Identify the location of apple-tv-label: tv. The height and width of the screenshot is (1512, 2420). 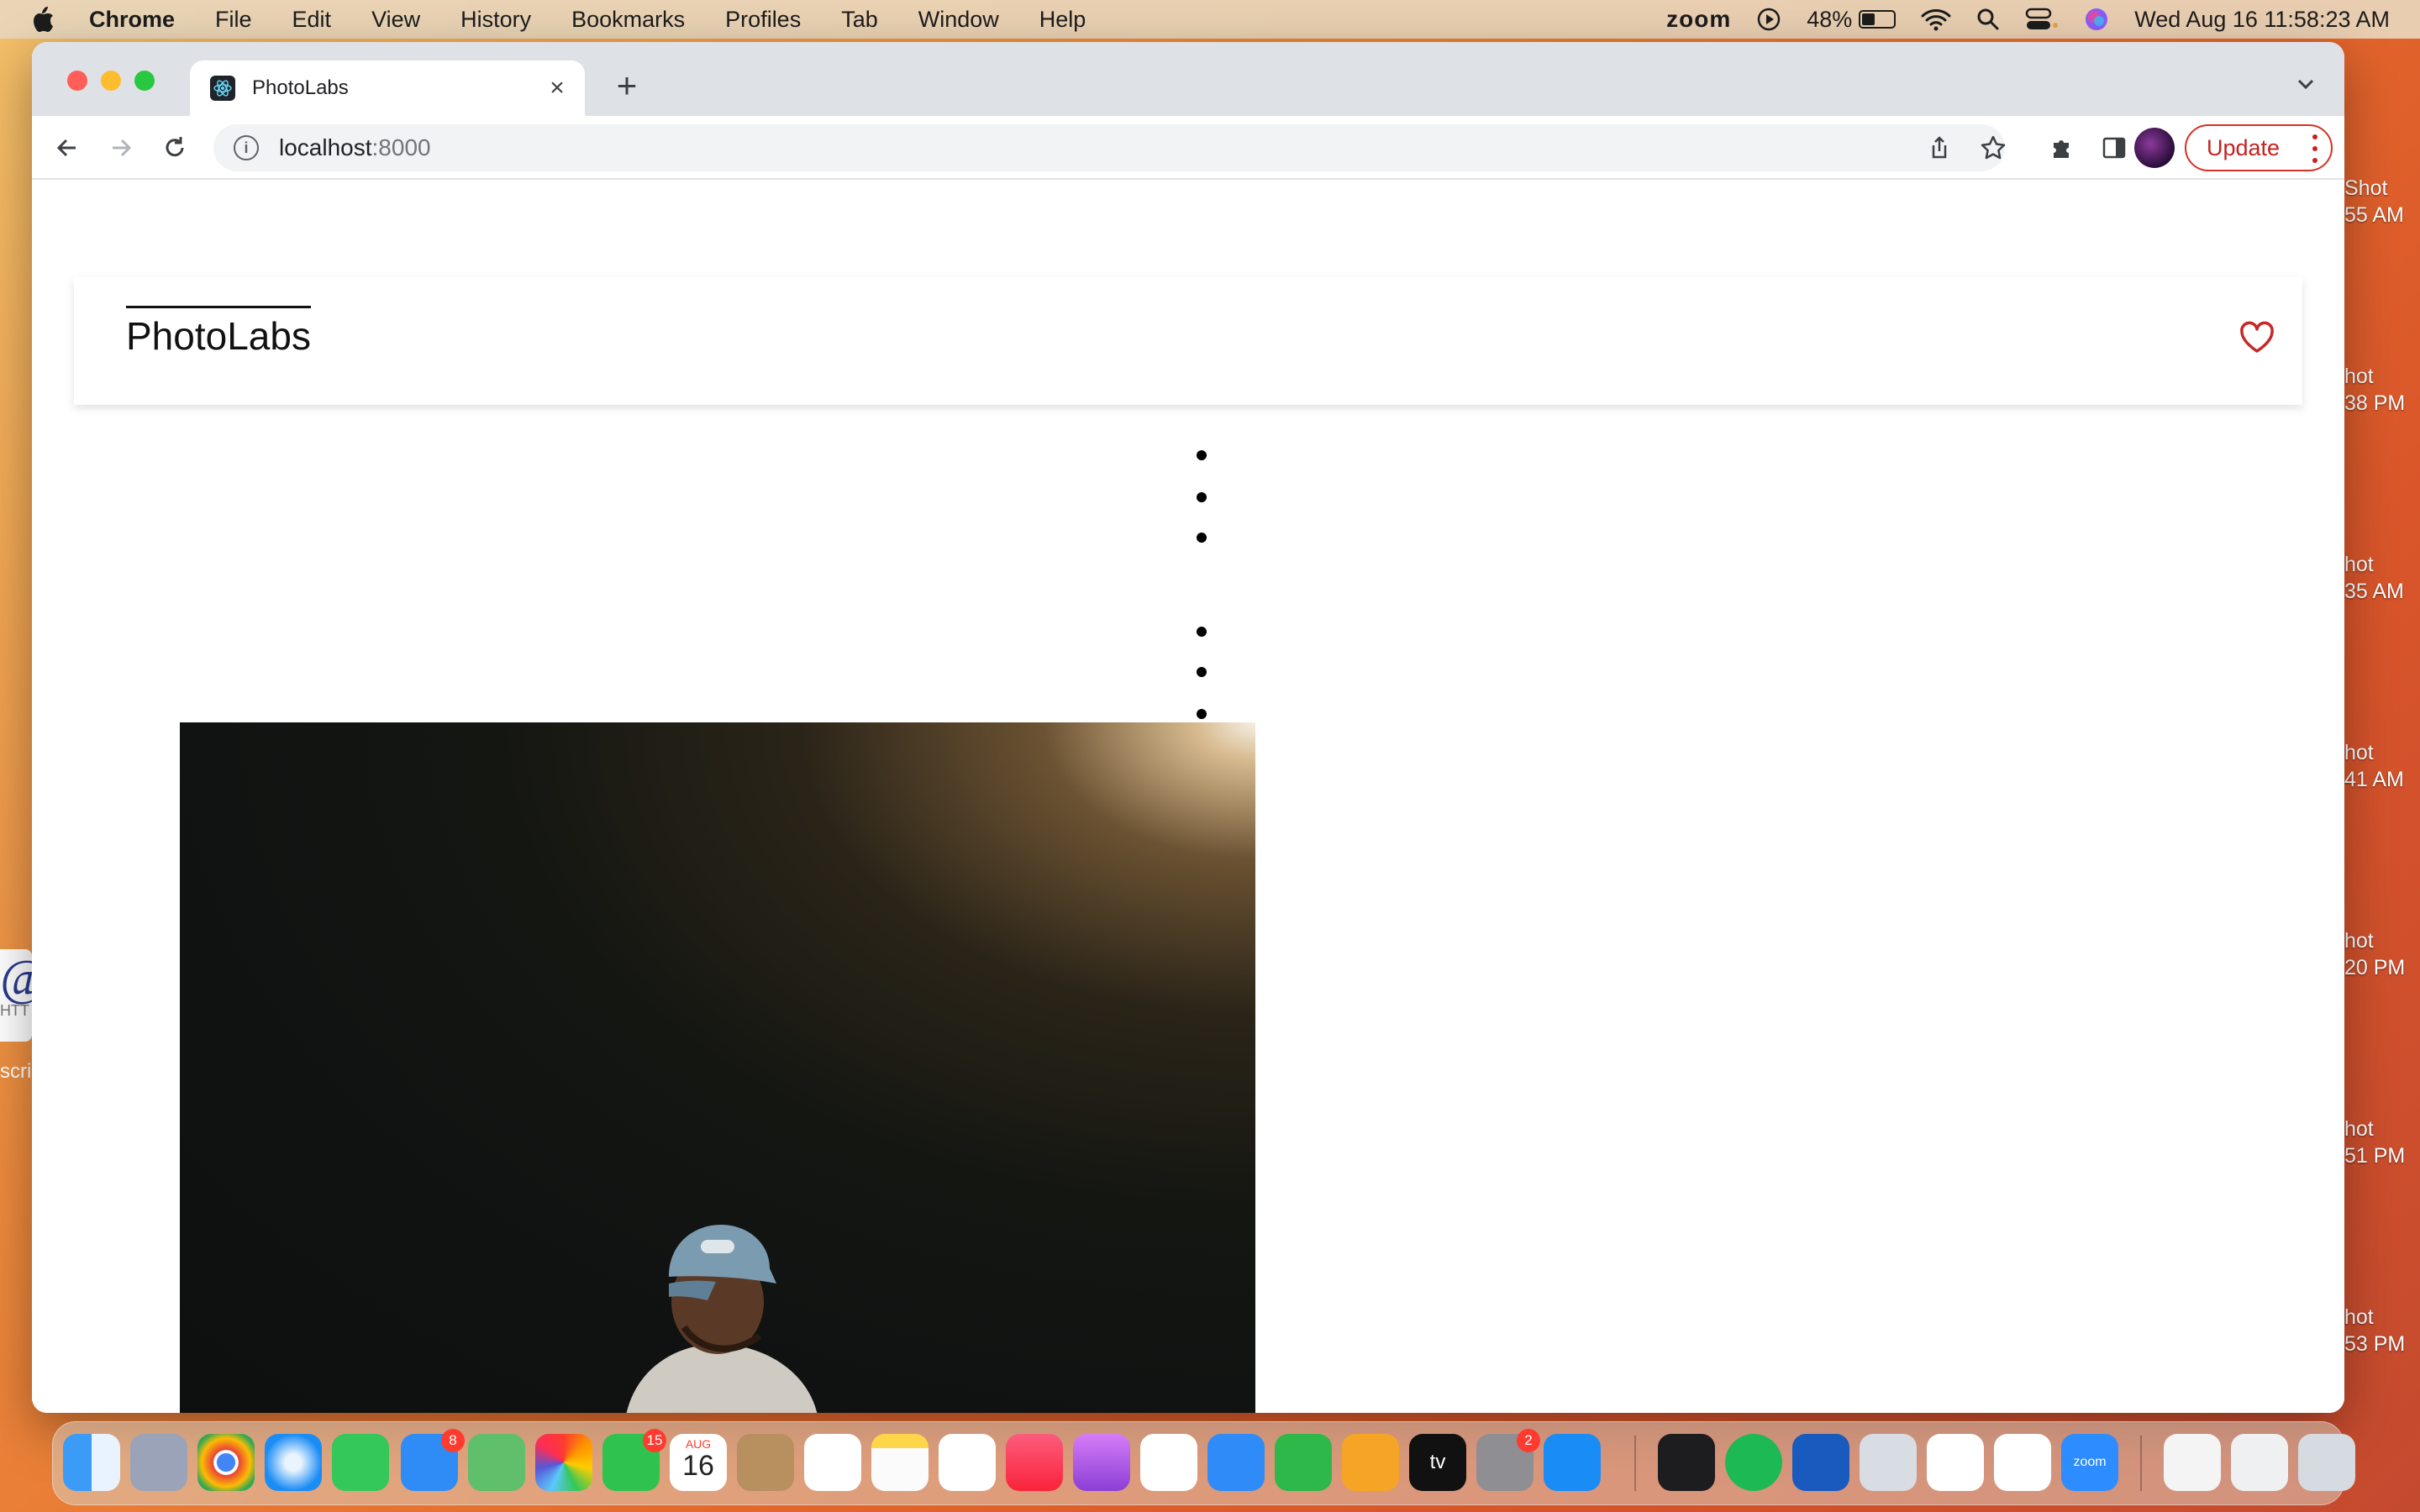
(1437, 1462).